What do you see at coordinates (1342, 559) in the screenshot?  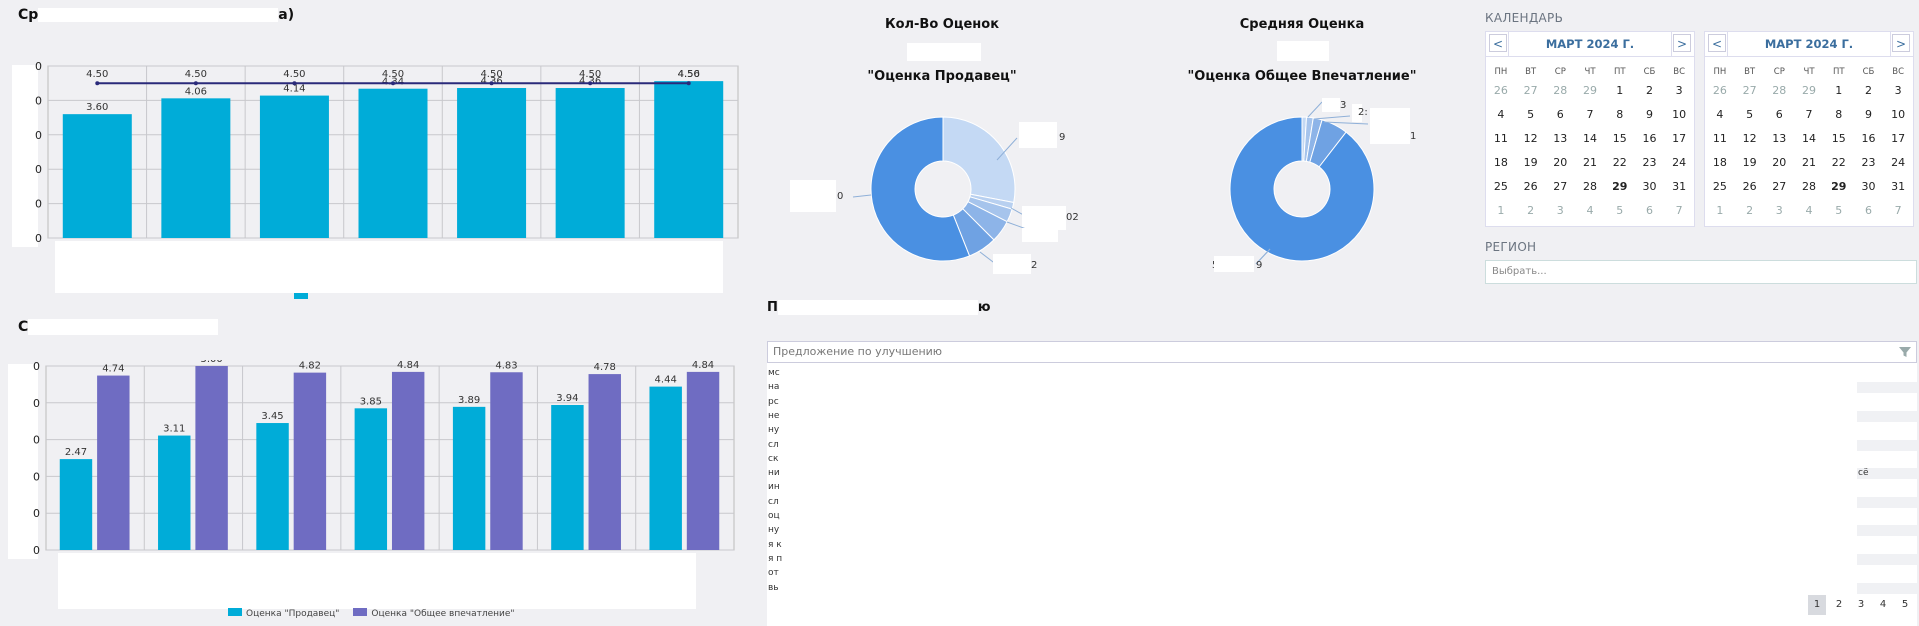 I see `table-row: я п` at bounding box center [1342, 559].